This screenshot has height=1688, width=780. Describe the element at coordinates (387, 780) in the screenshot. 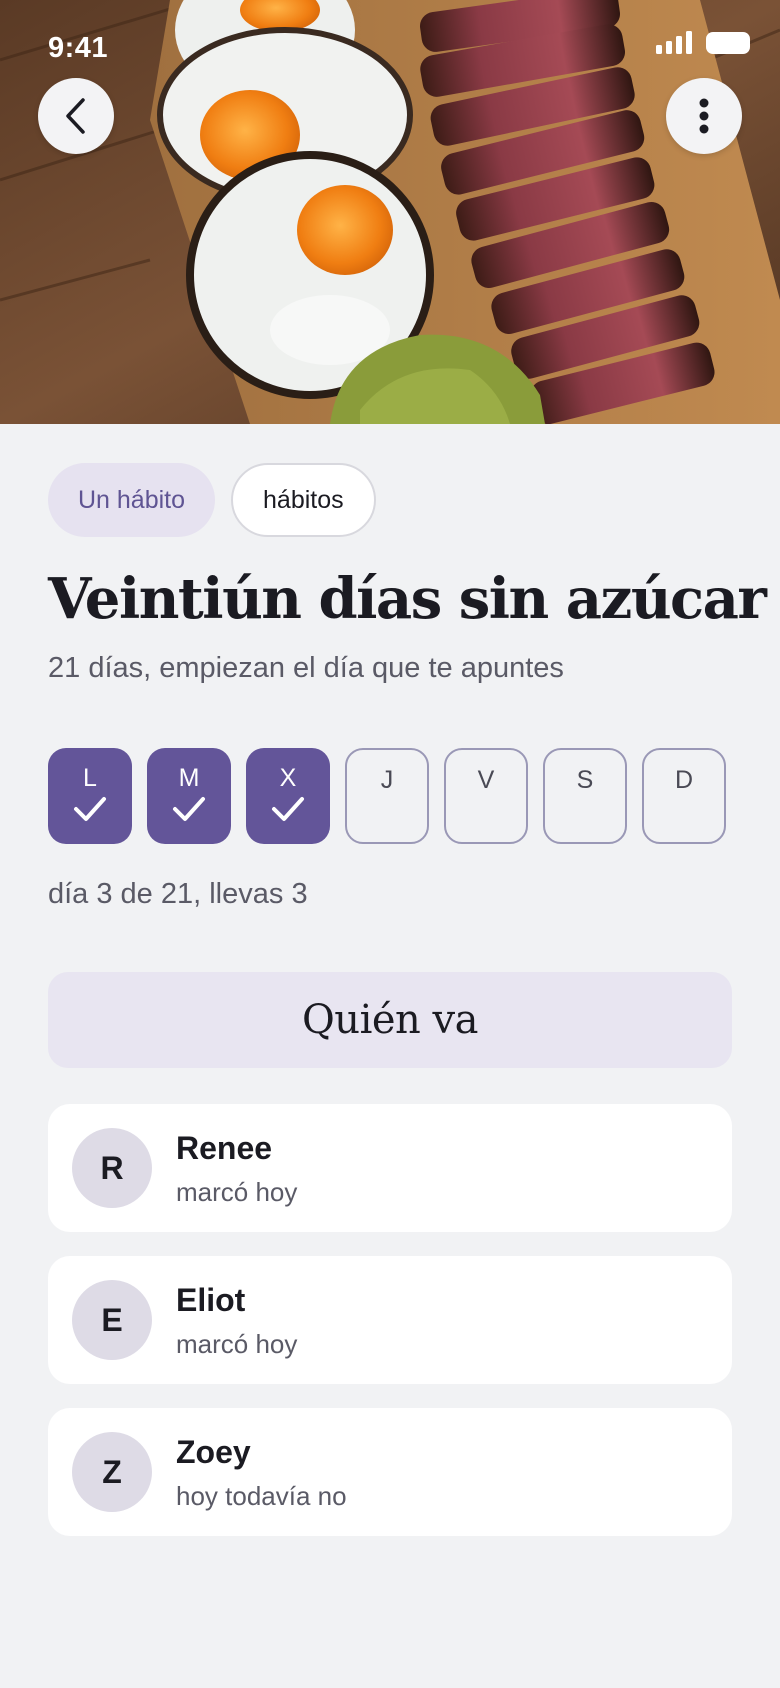

I see `day-letter: J` at that location.